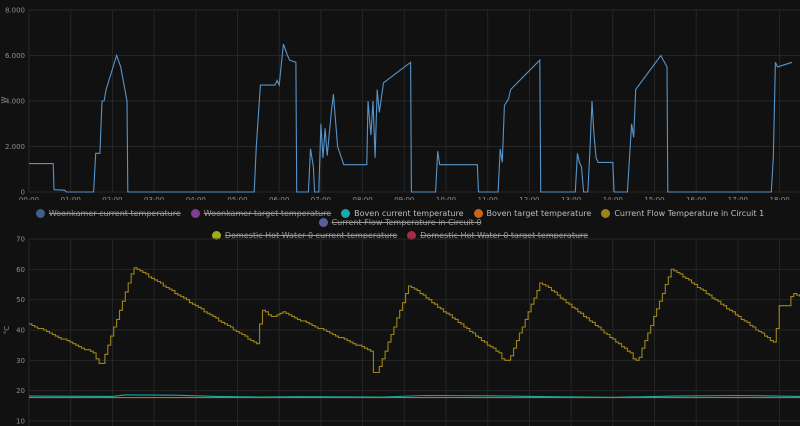  Describe the element at coordinates (738, 198) in the screenshot. I see `x-tick-label: 17:00` at that location.